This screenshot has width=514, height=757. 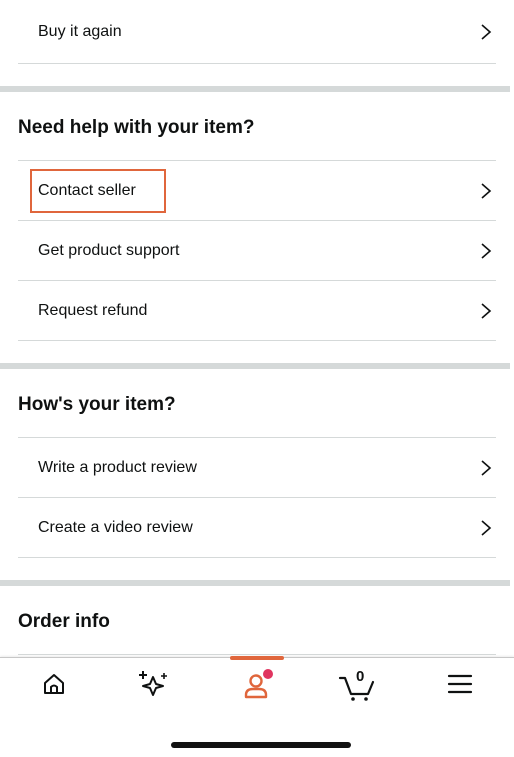 I want to click on person-icon, so click(x=257, y=685).